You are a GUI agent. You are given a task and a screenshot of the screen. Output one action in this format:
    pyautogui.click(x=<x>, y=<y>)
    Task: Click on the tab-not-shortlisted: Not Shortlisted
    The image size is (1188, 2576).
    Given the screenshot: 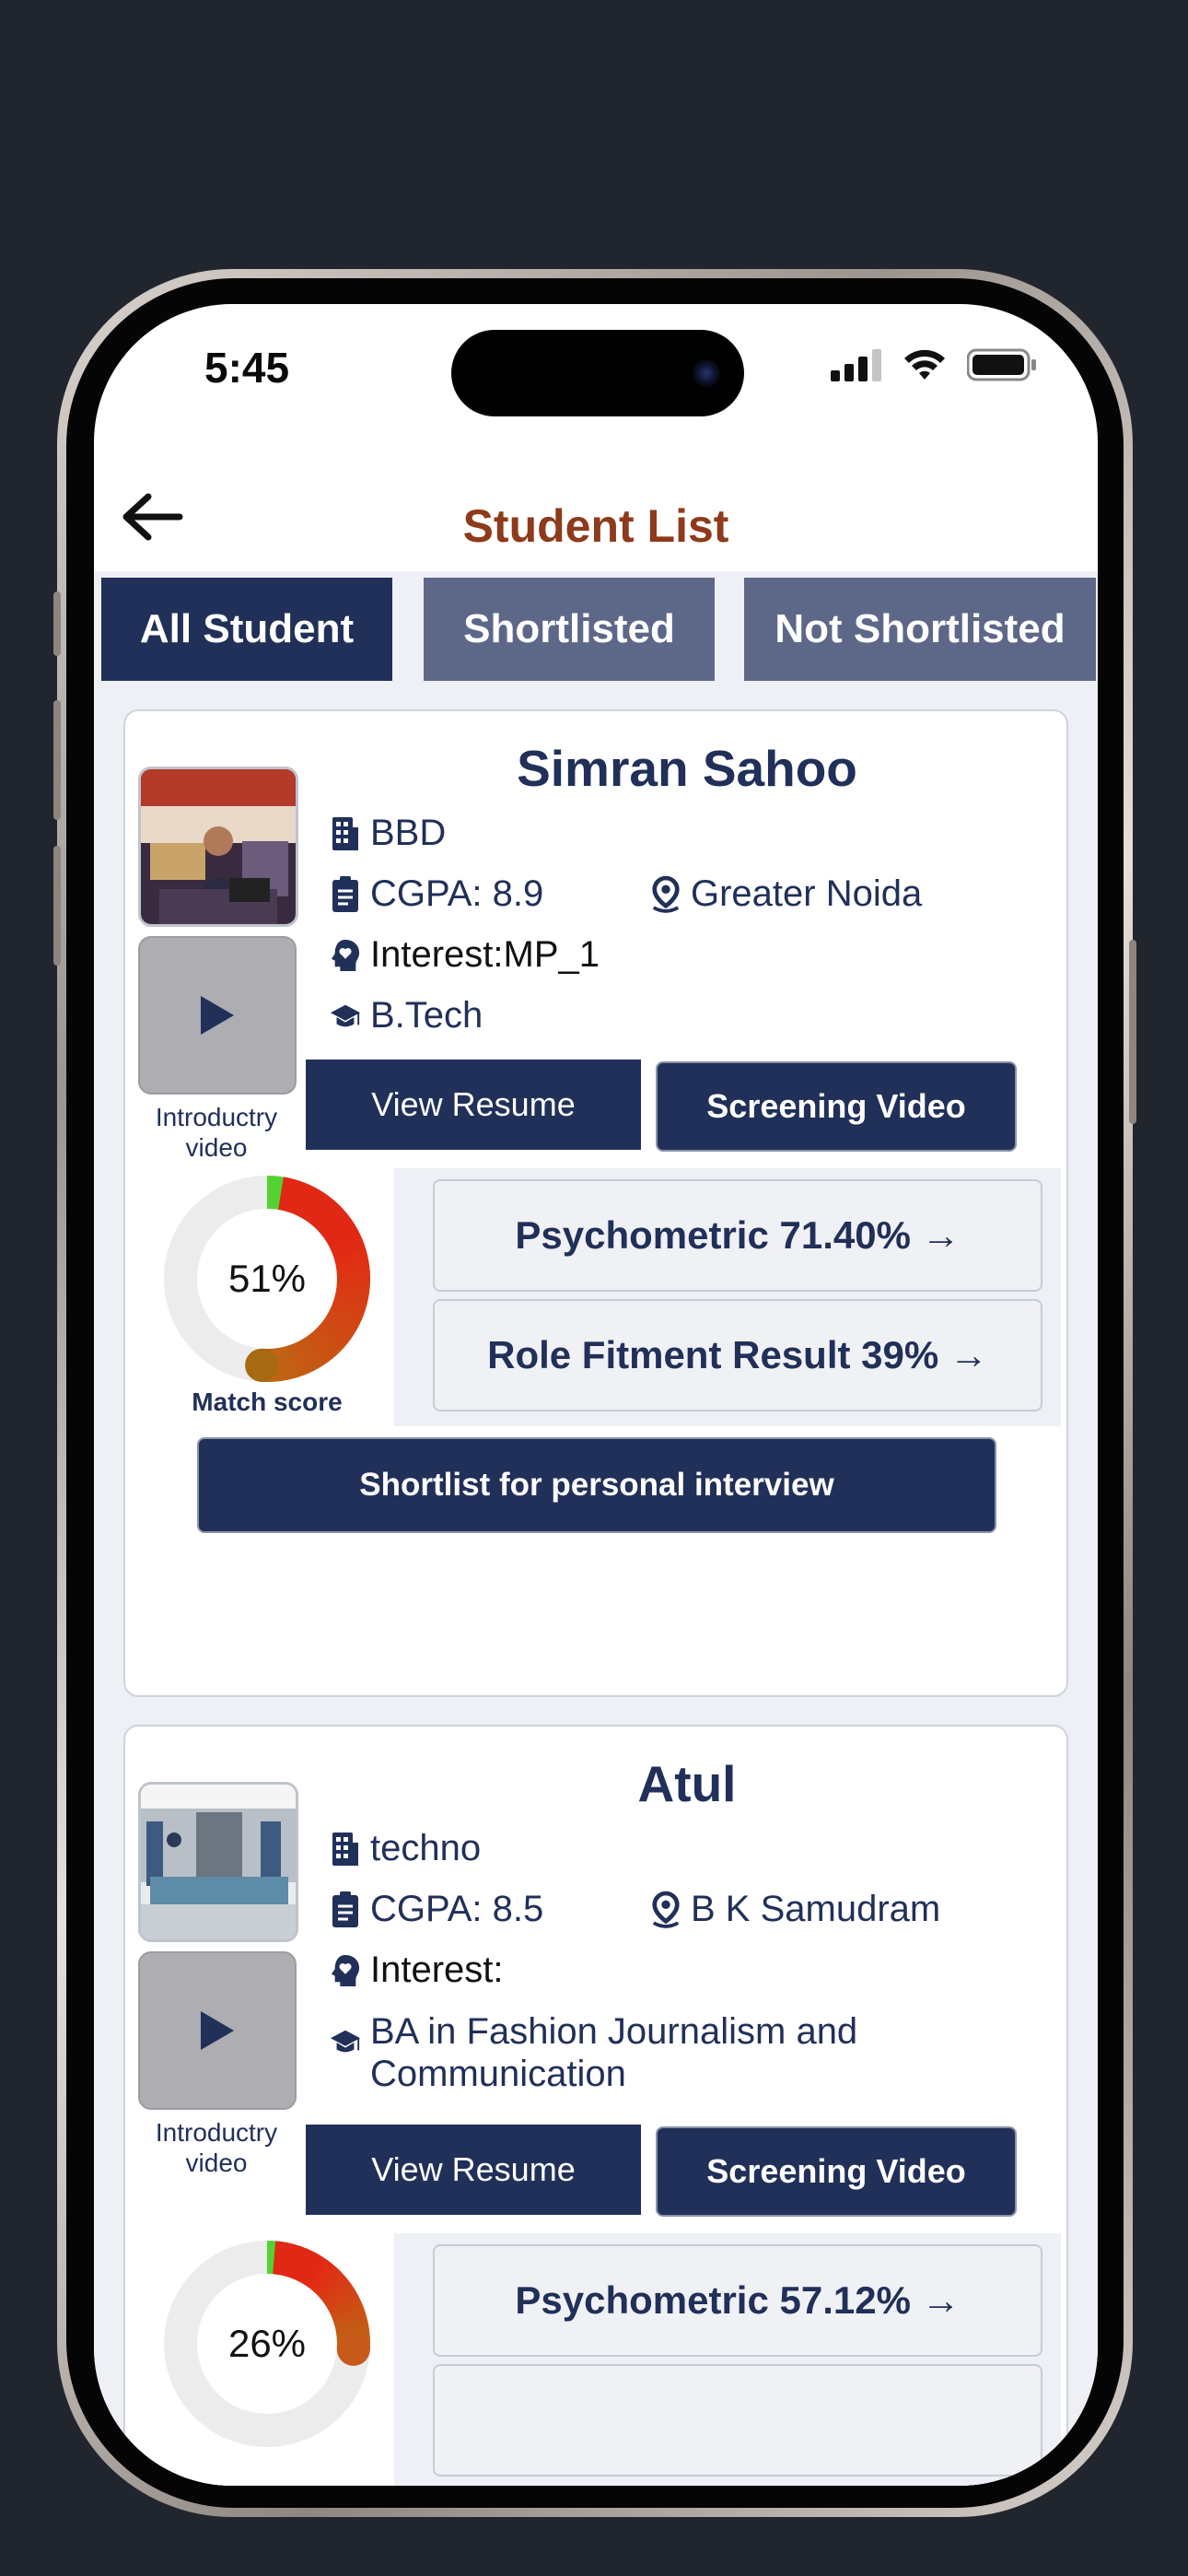 What is the action you would take?
    pyautogui.click(x=920, y=629)
    